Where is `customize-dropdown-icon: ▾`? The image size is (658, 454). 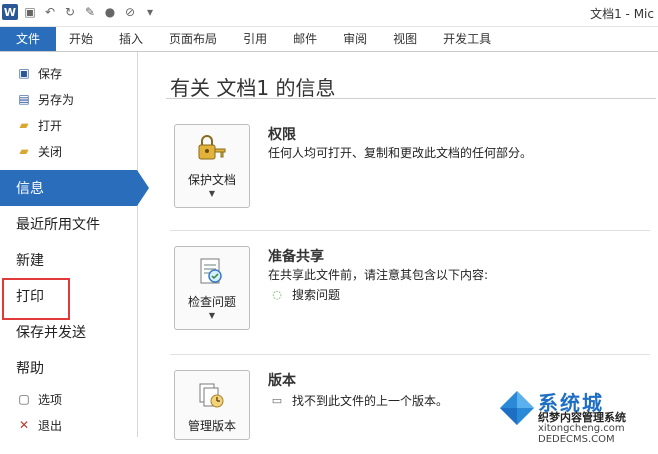 customize-dropdown-icon: ▾ is located at coordinates (150, 12).